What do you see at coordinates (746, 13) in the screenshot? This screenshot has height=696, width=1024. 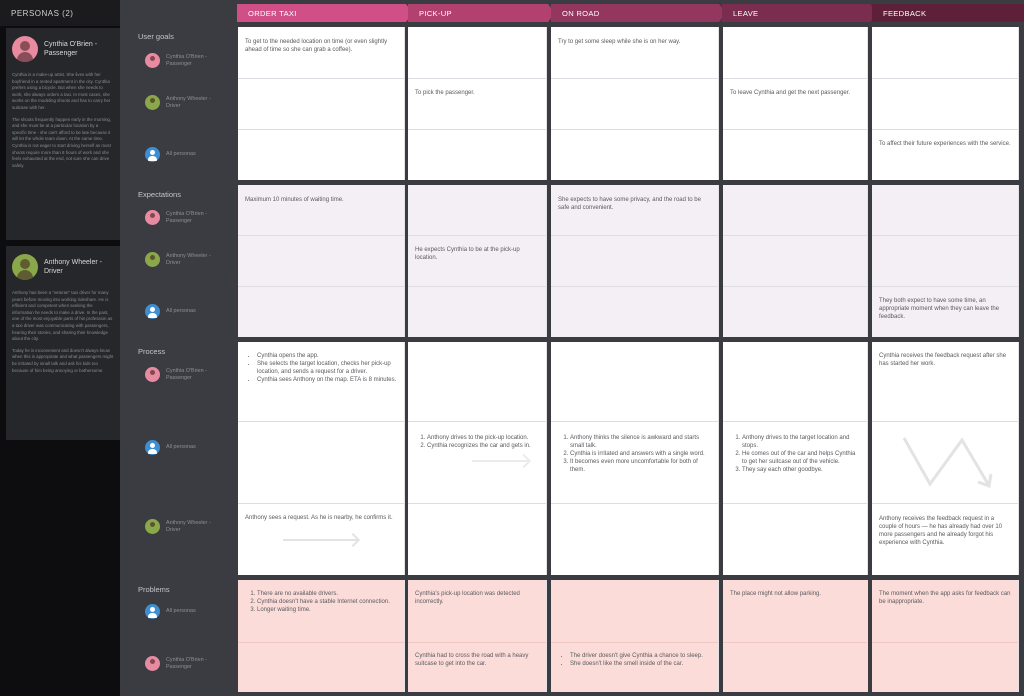 I see `stage-label: LEAVE` at bounding box center [746, 13].